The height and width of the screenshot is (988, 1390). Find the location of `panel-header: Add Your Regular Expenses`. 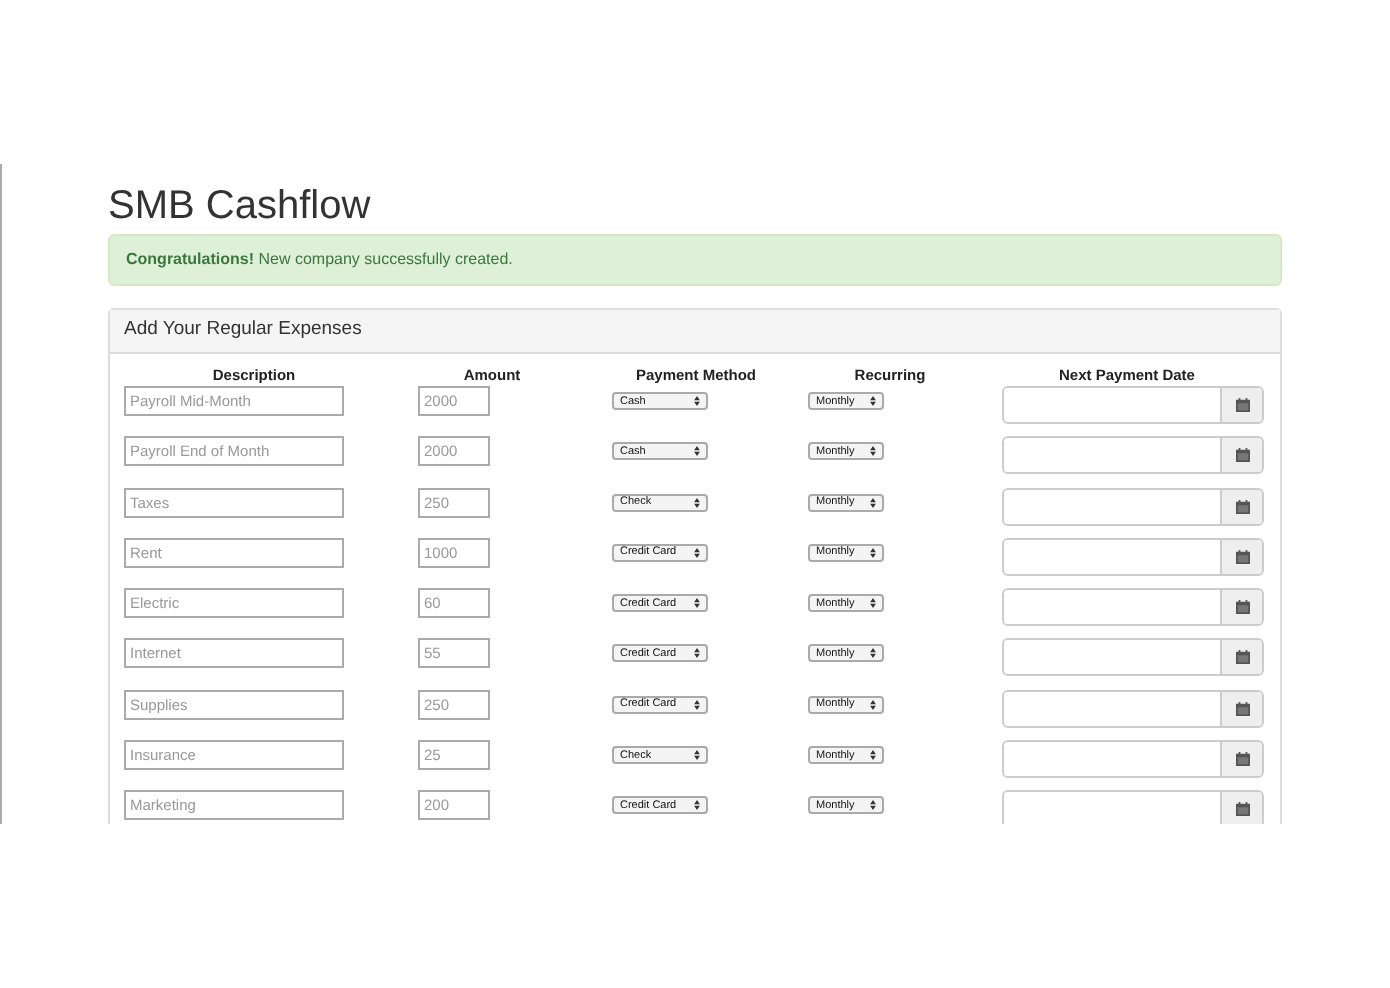

panel-header: Add Your Regular Expenses is located at coordinates (695, 332).